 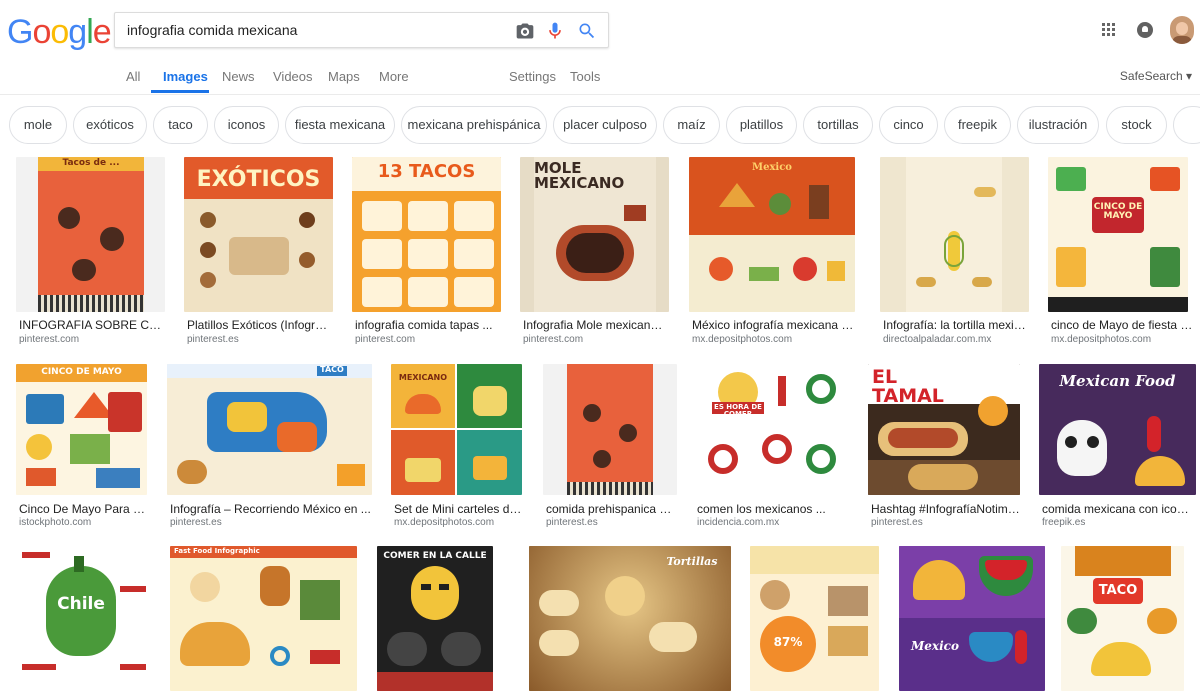 I want to click on chip: taco, so click(x=180, y=125).